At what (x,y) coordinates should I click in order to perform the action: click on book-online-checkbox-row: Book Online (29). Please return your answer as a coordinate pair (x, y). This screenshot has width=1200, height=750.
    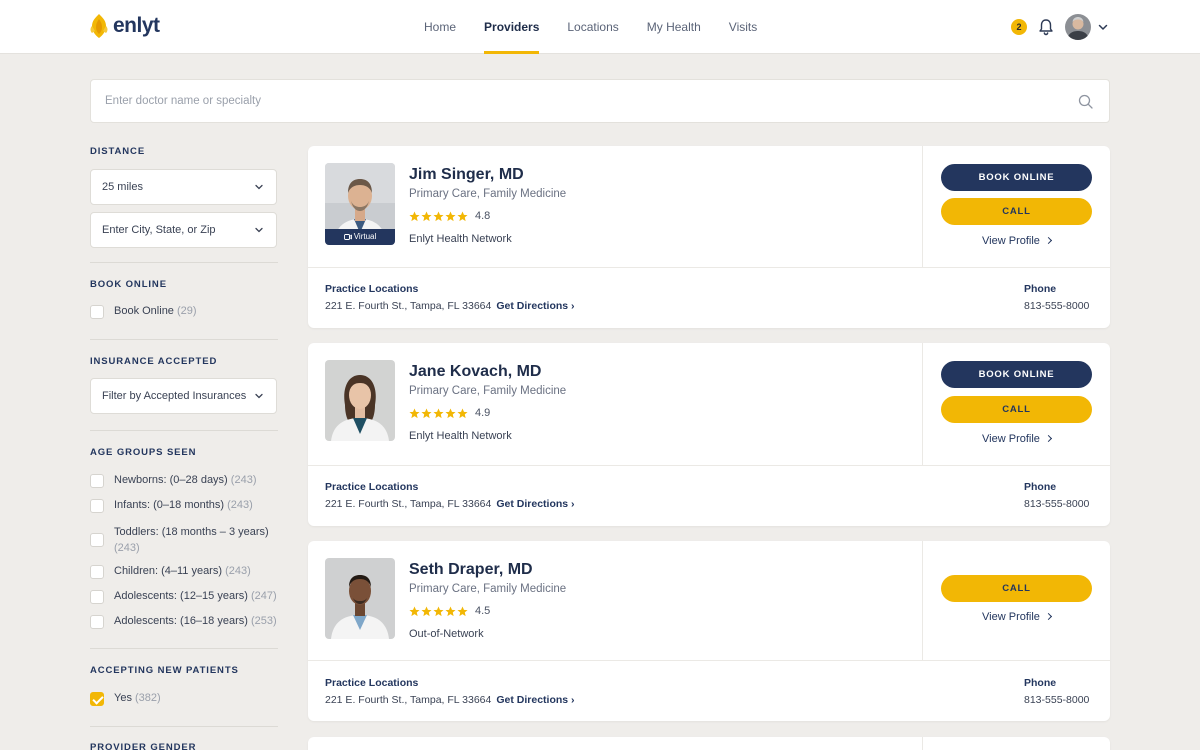
    Looking at the image, I should click on (184, 312).